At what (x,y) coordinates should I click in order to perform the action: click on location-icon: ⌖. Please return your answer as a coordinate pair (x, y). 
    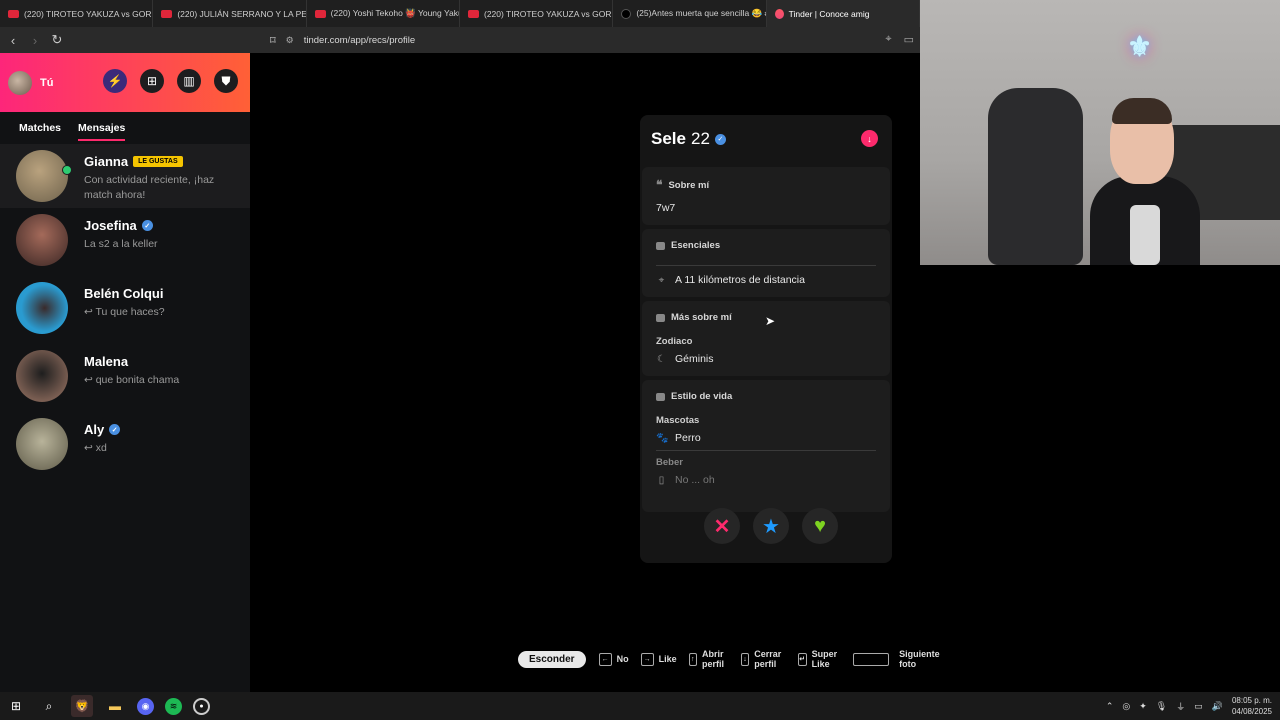
    Looking at the image, I should click on (888, 39).